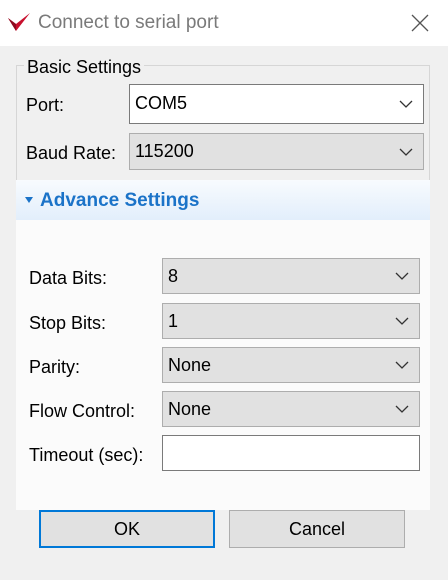  Describe the element at coordinates (45, 105) in the screenshot. I see `port-label: Port:` at that location.